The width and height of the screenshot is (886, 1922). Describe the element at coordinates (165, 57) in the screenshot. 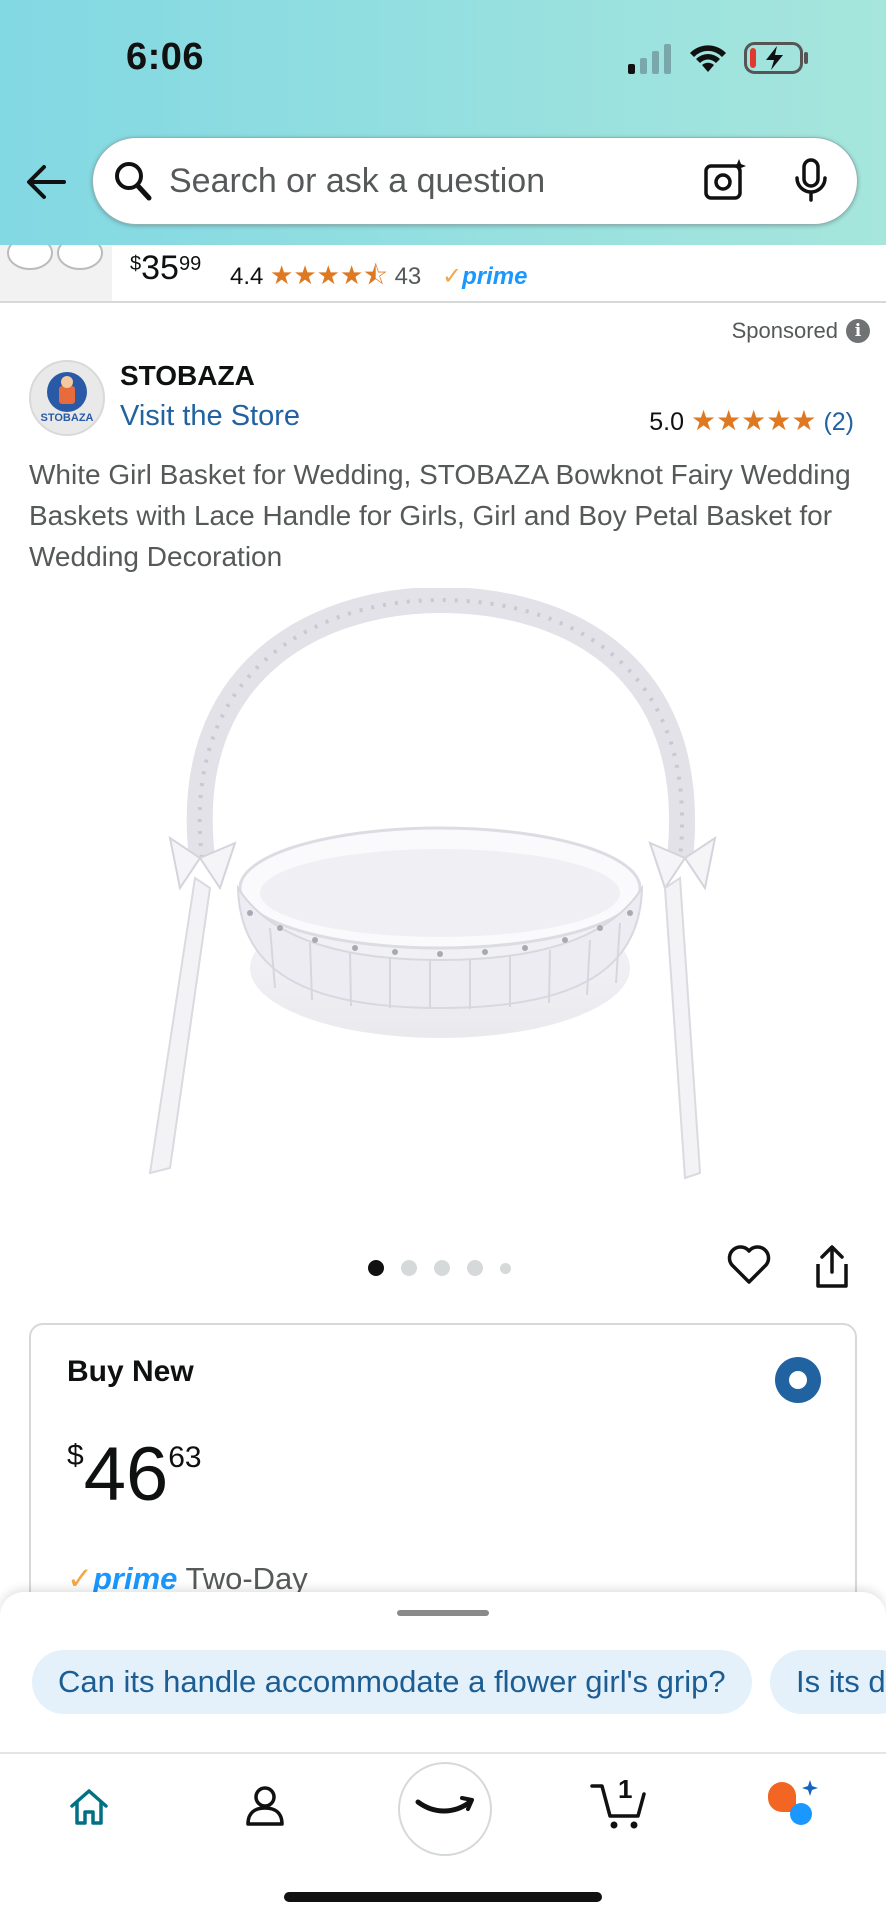

I see `status-time: 6:06` at that location.